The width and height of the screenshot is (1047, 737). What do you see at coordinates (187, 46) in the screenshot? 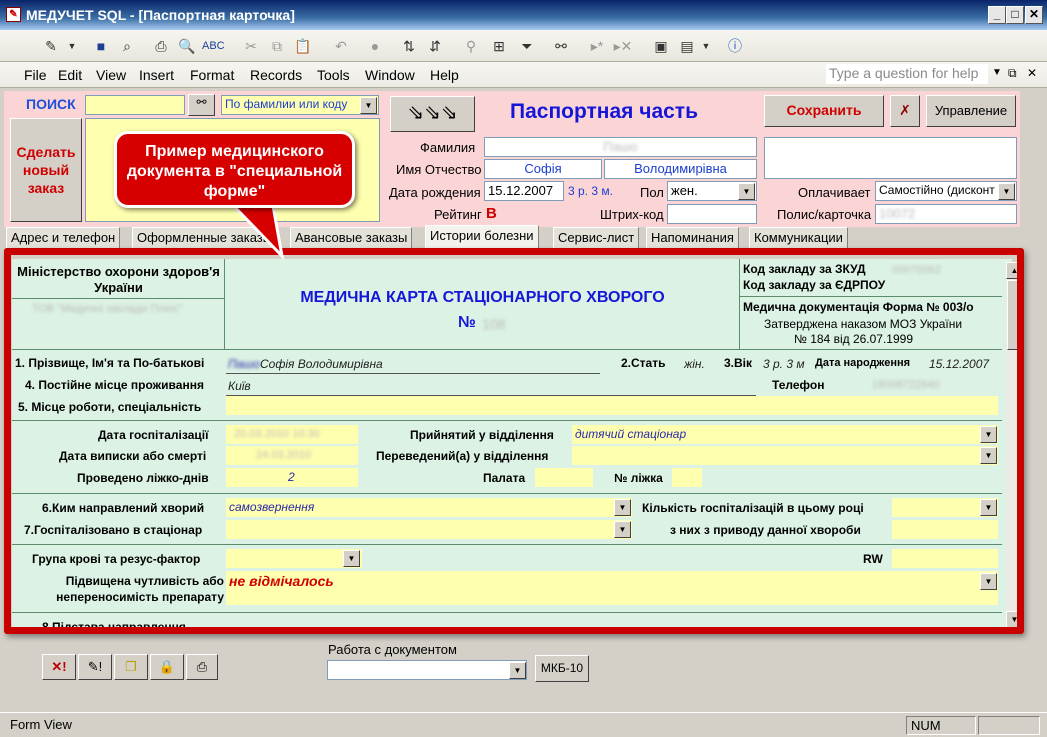
I see `print-preview-icon: 🔍` at bounding box center [187, 46].